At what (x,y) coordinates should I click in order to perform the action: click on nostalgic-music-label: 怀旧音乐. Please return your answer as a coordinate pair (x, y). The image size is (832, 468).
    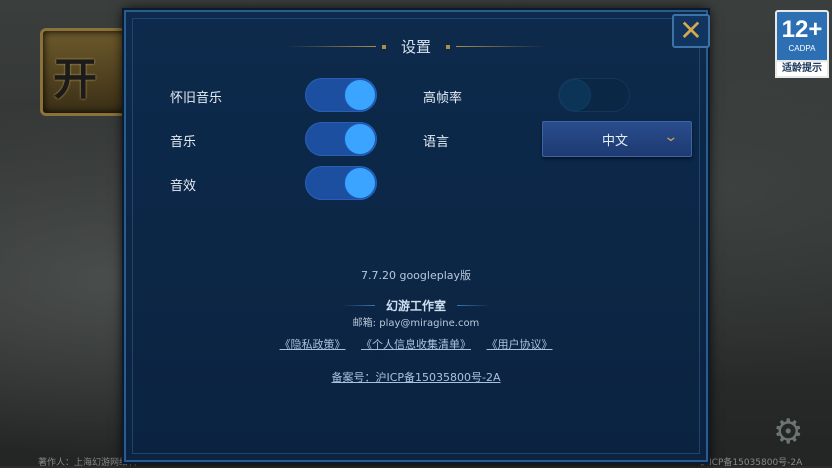
    Looking at the image, I should click on (196, 98).